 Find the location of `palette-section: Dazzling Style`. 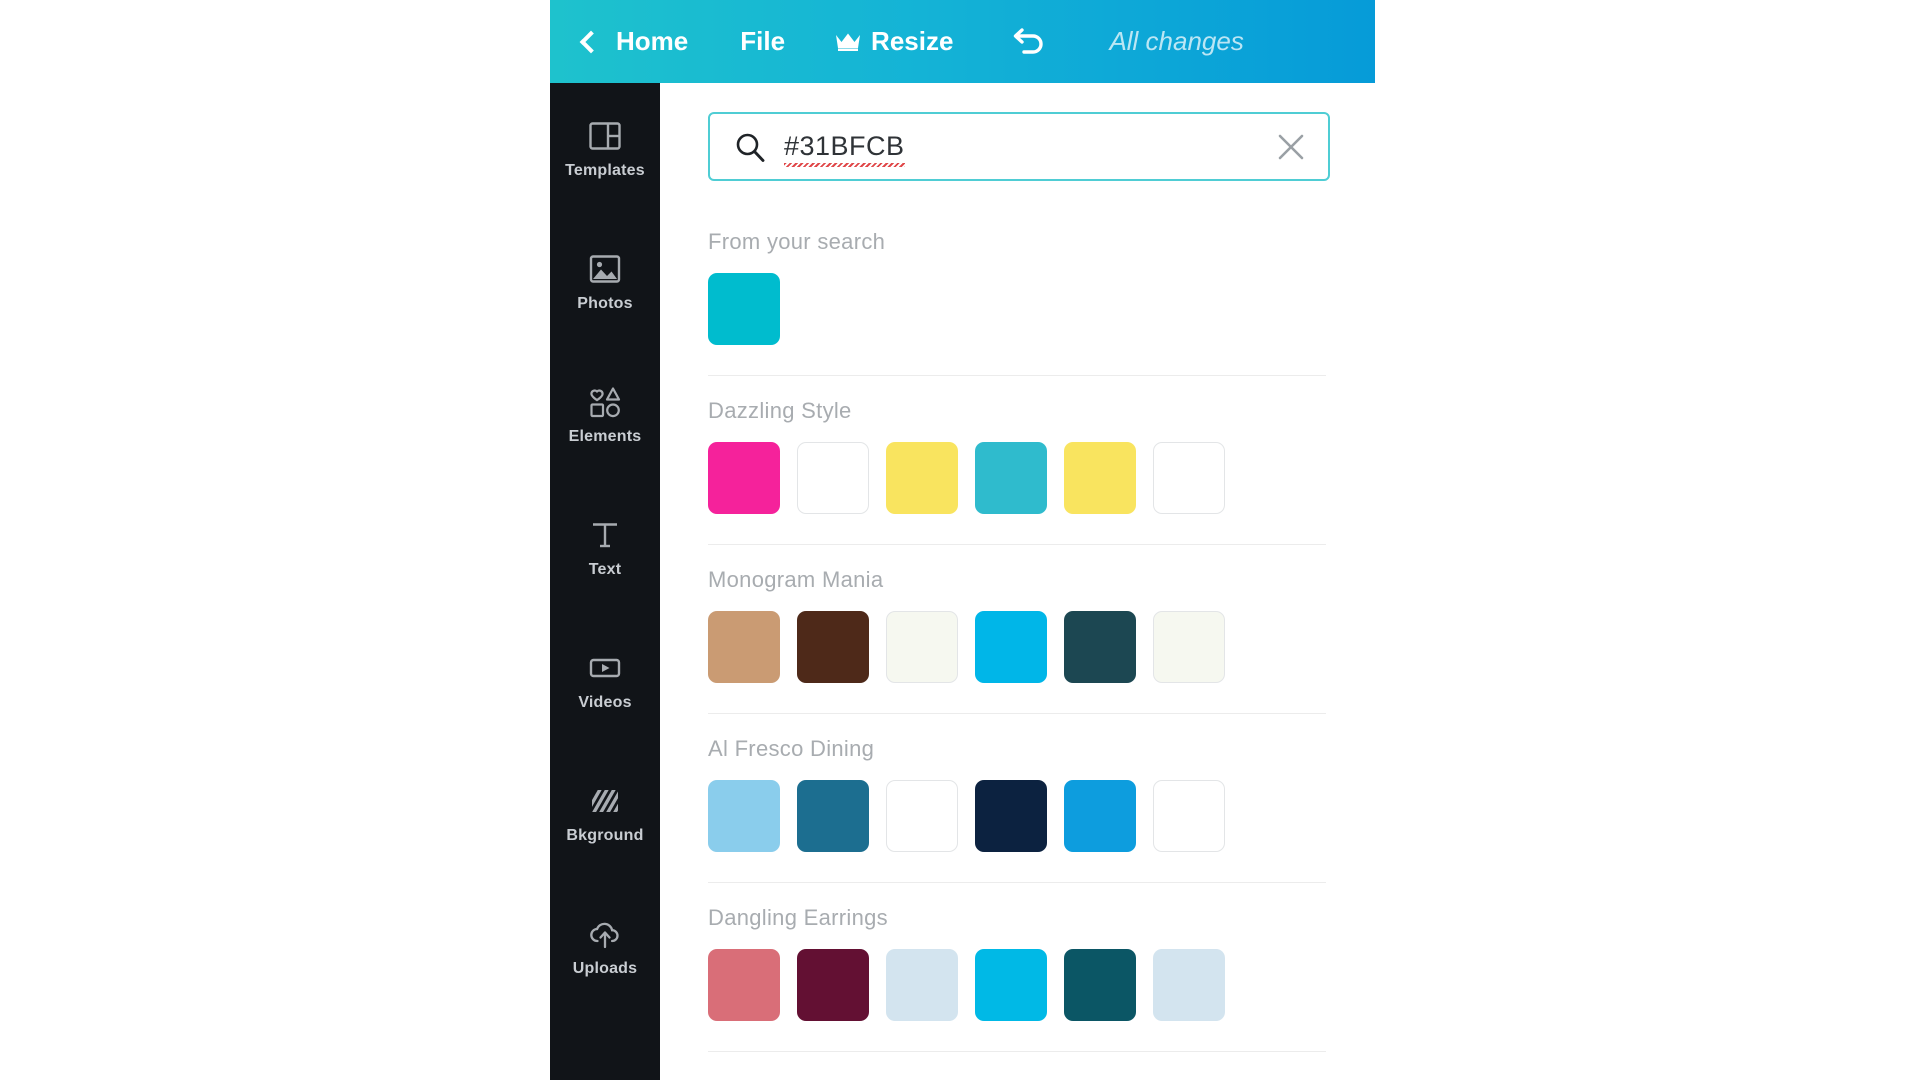

palette-section: Dazzling Style is located at coordinates (1017, 460).